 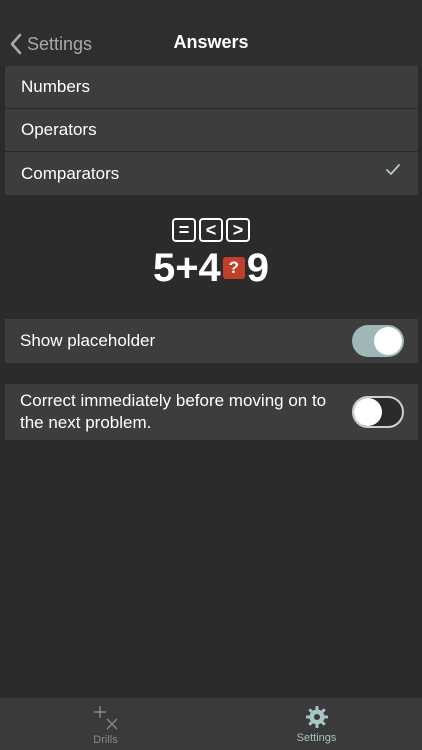 What do you see at coordinates (211, 42) in the screenshot?
I see `page-title: Answers` at bounding box center [211, 42].